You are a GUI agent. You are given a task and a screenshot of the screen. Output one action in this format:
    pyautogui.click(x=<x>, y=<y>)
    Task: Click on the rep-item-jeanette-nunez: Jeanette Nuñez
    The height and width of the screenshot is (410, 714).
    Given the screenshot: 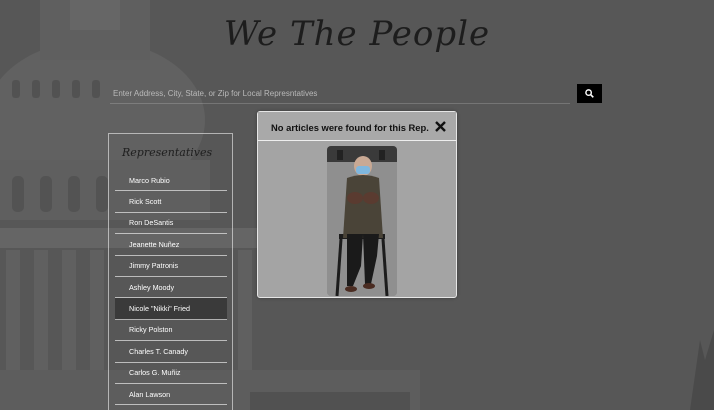 What is the action you would take?
    pyautogui.click(x=171, y=245)
    